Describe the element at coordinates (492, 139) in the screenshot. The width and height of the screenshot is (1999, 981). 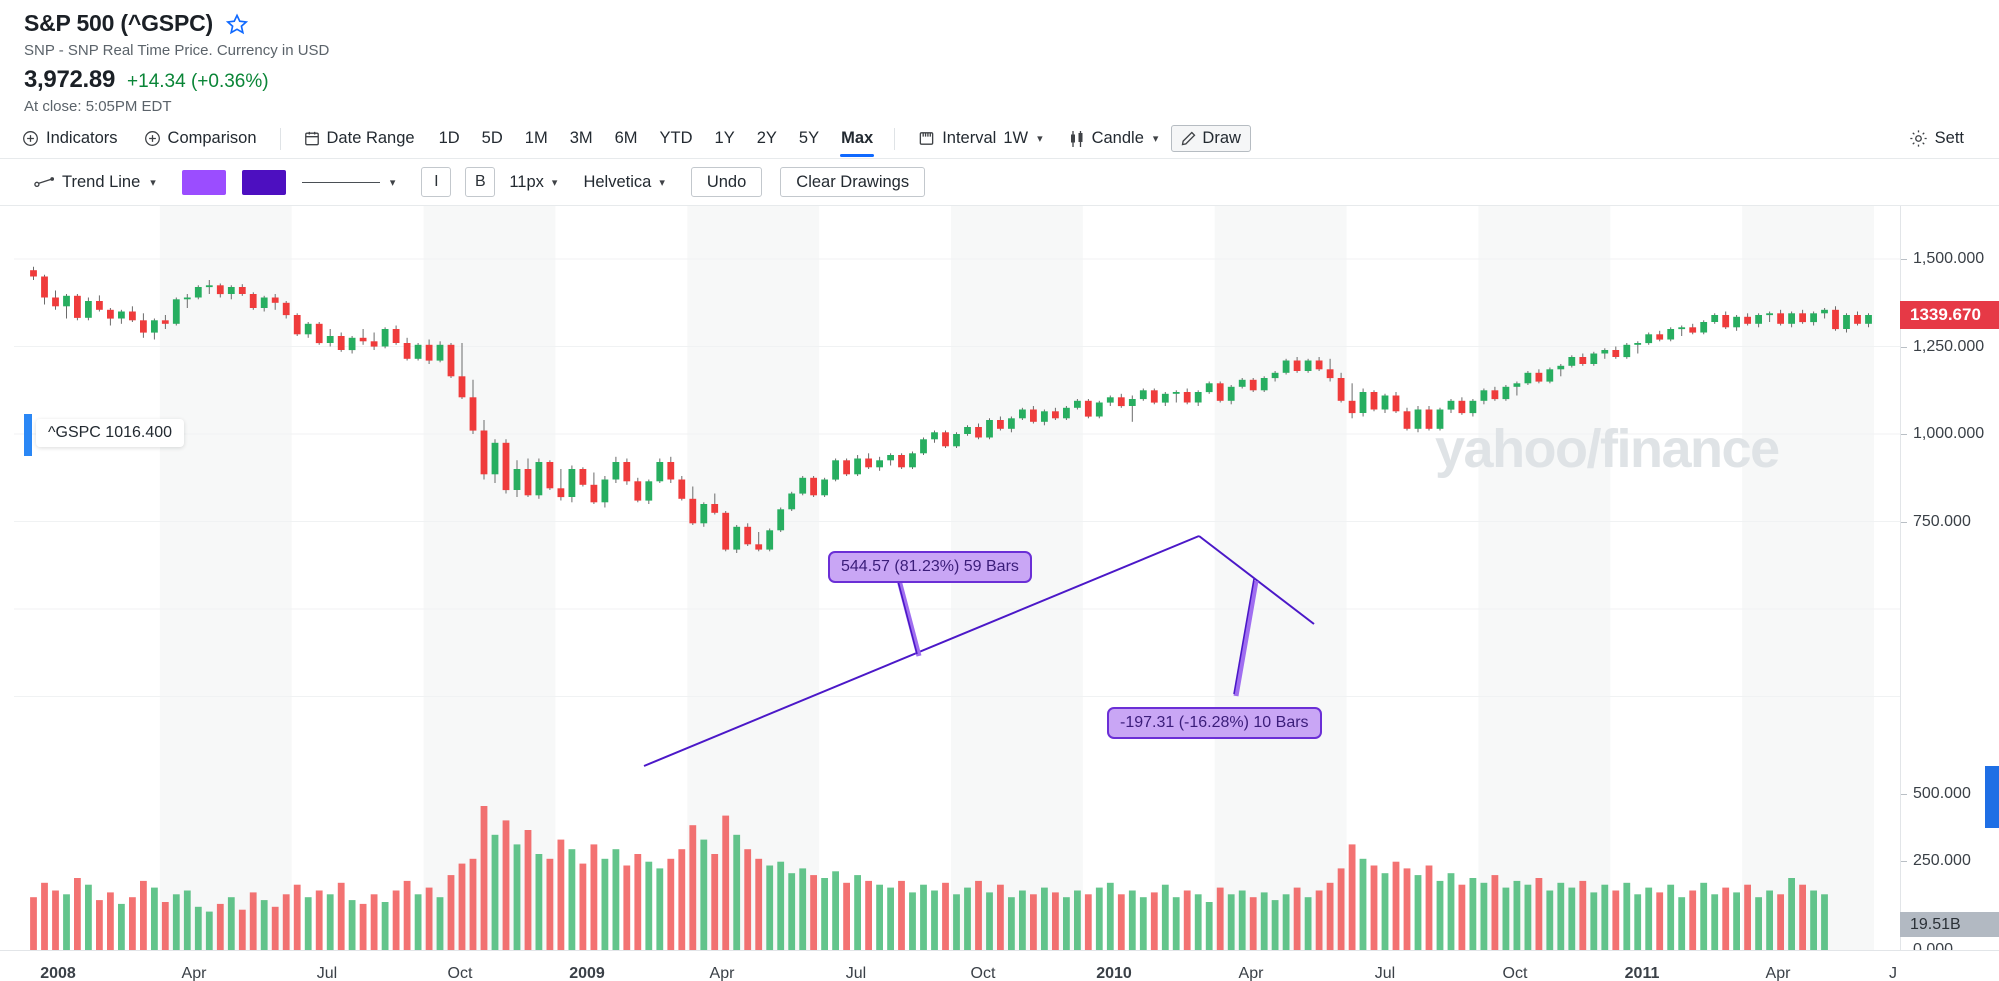
I see `range-5d: 5D` at that location.